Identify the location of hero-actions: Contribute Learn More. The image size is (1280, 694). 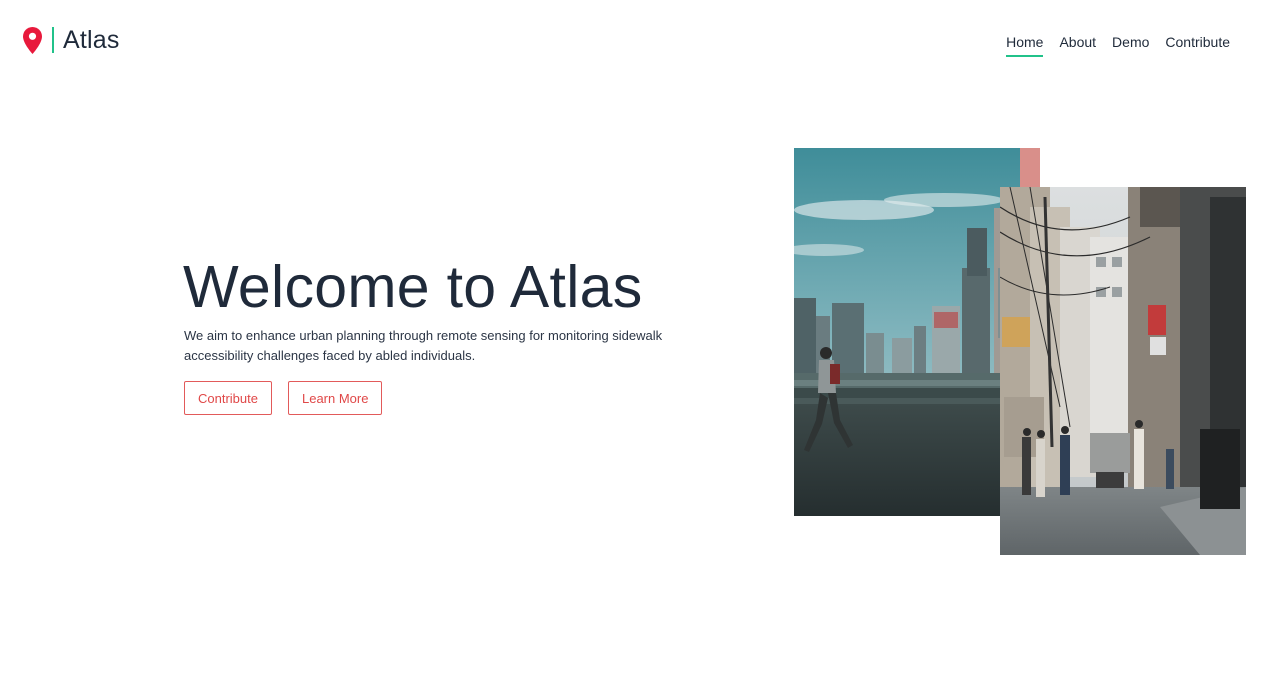
(283, 398).